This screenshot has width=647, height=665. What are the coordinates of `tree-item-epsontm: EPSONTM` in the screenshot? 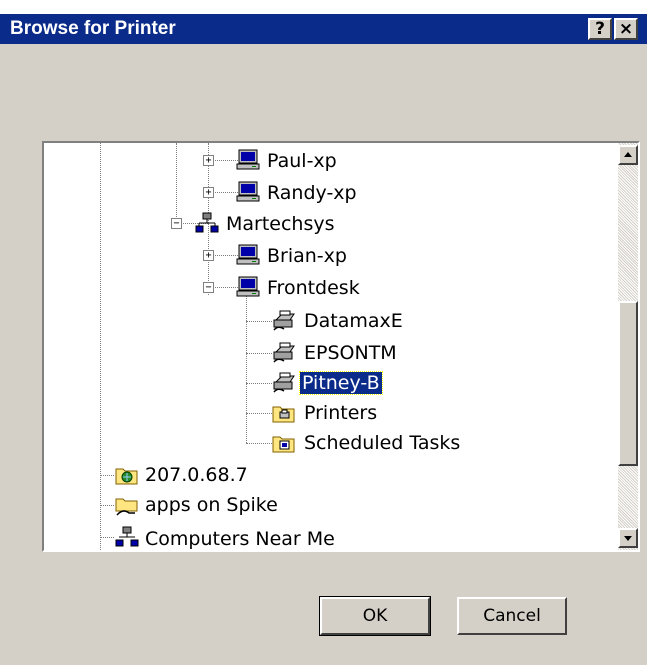 It's located at (350, 353).